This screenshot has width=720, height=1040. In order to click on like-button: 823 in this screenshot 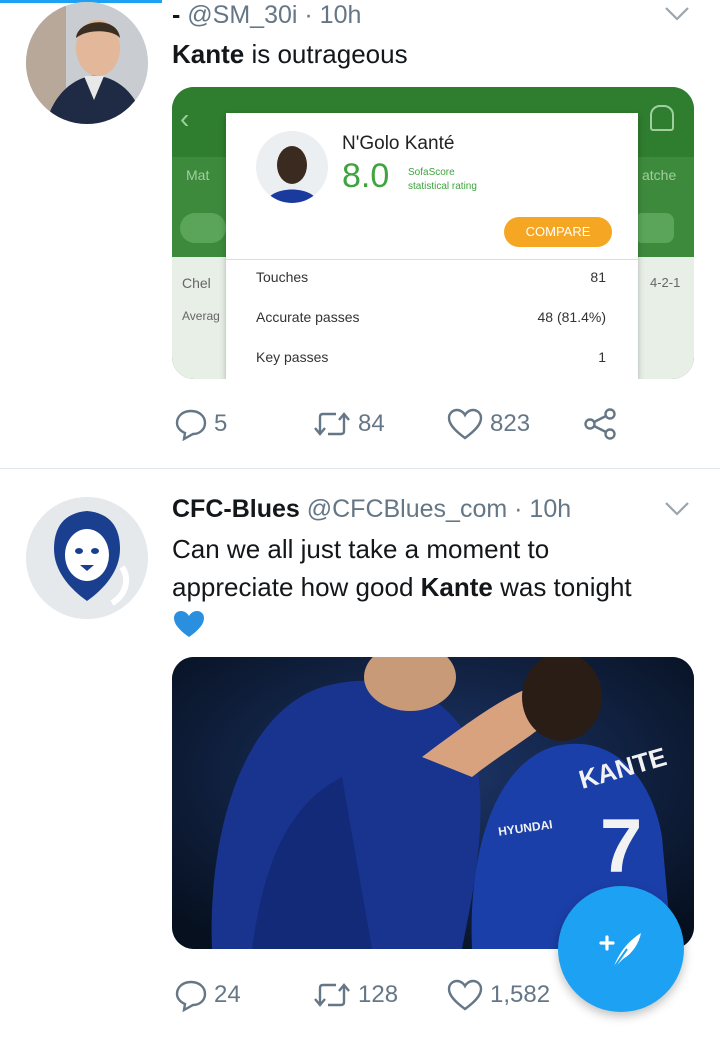, I will do `click(488, 424)`.